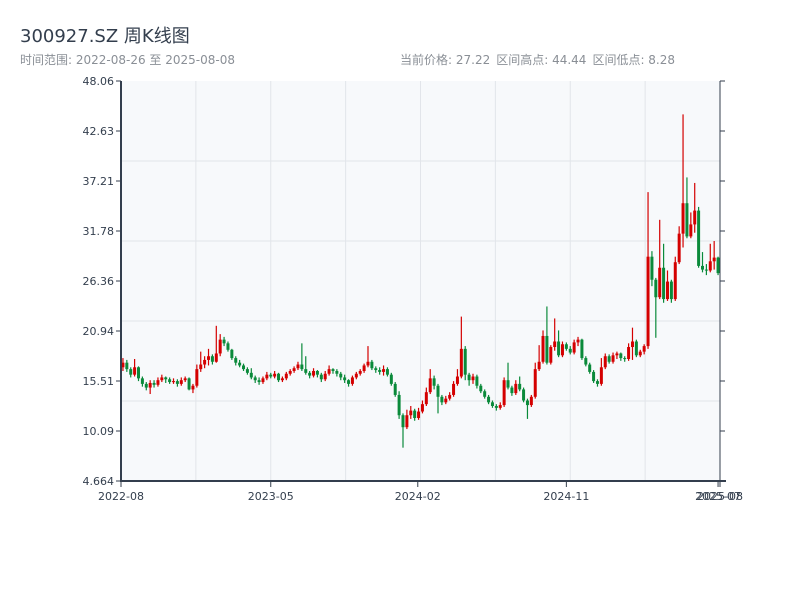  I want to click on x-tick-label: 2025-08, so click(720, 496).